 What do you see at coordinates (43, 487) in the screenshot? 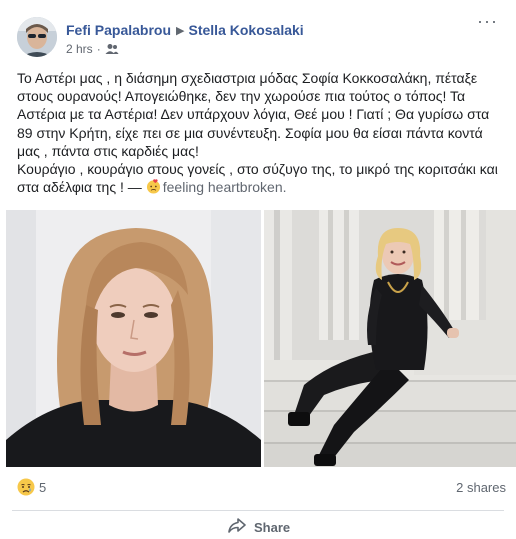
I see `reaction-count: 5` at bounding box center [43, 487].